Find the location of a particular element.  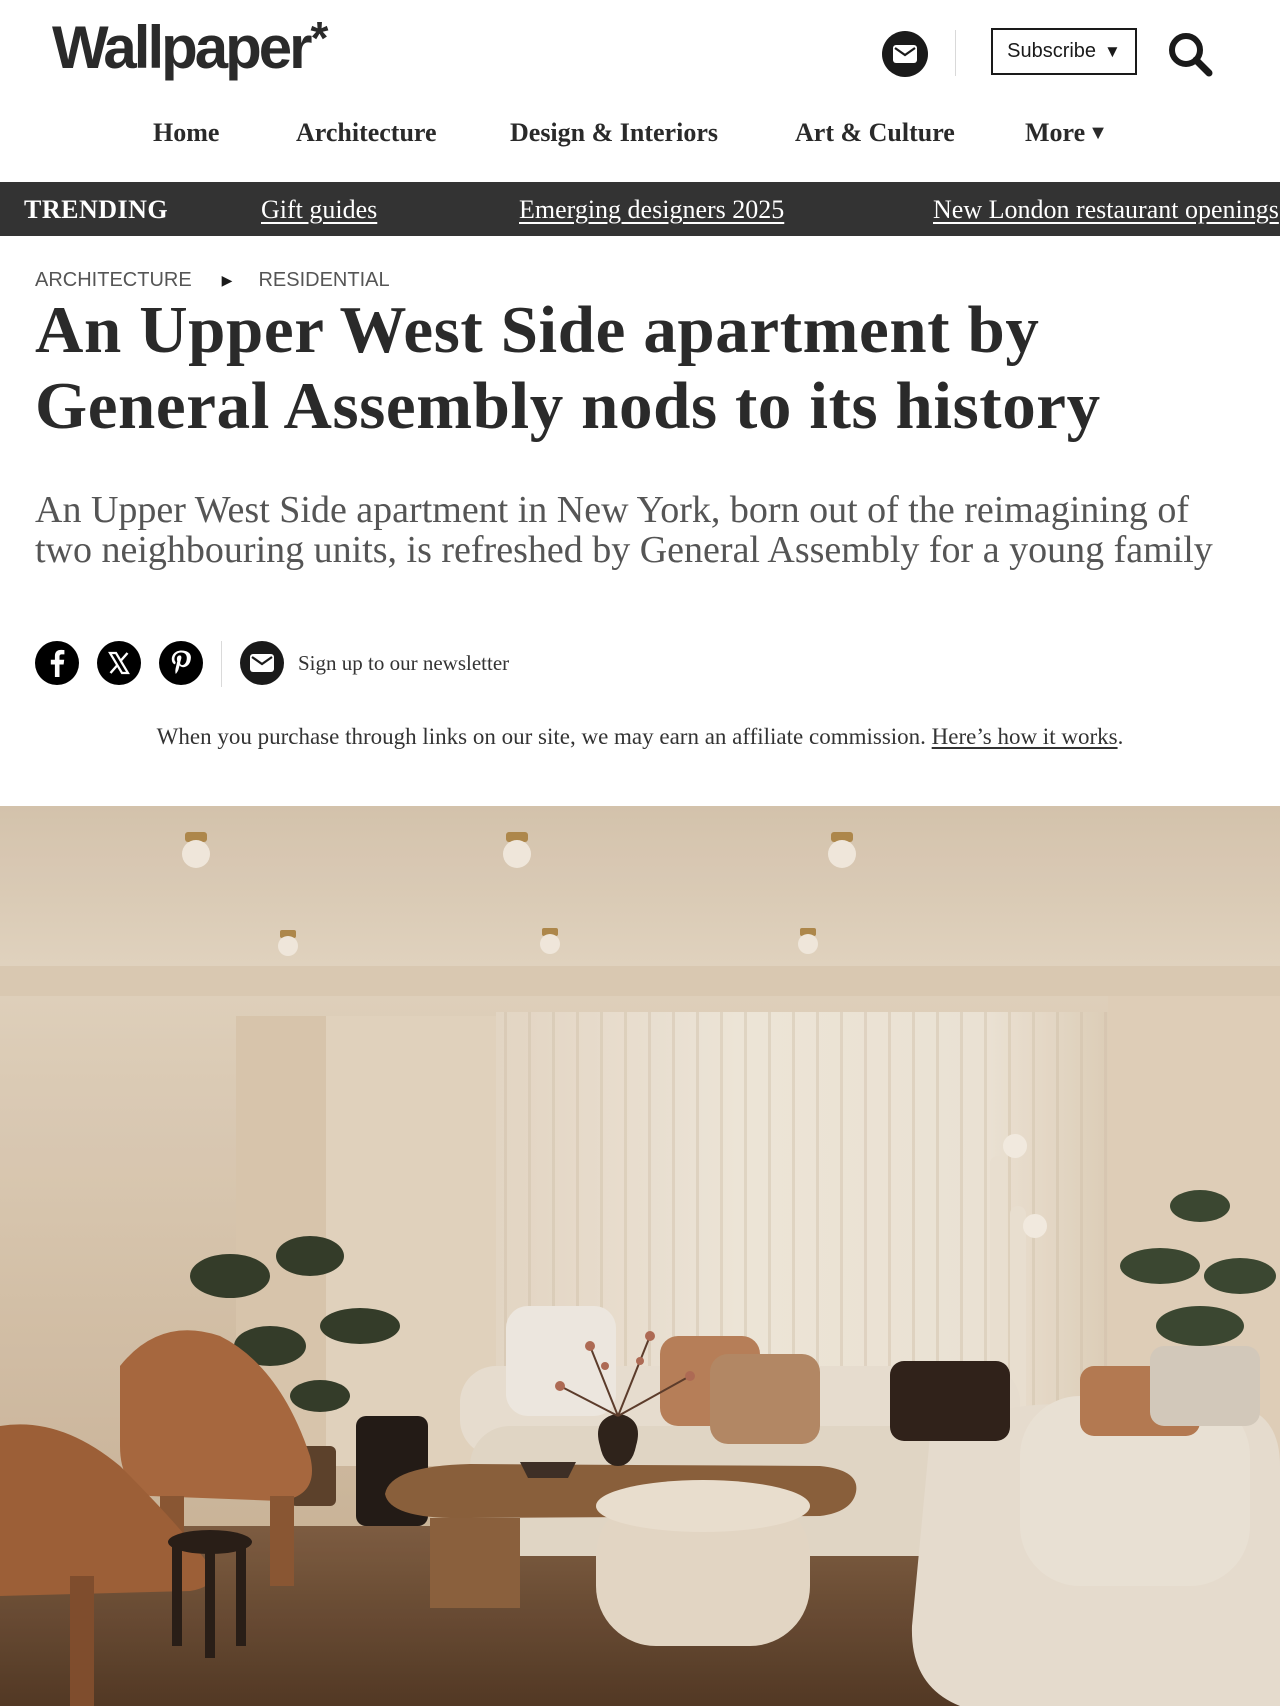

pinterest-icon is located at coordinates (181, 662).